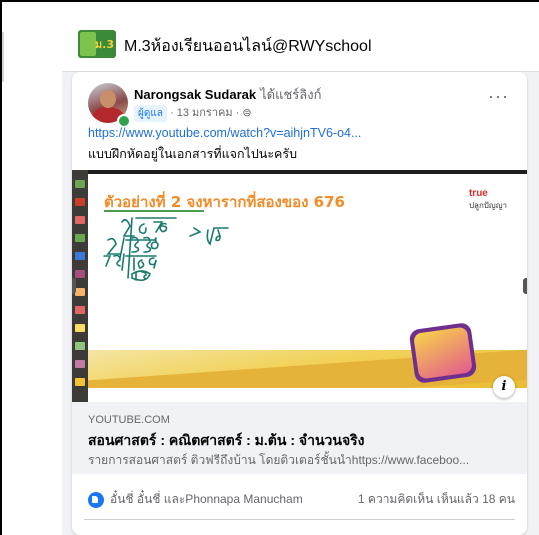 This screenshot has width=539, height=535. I want to click on handwritten-math-drawing, so click(166, 249).